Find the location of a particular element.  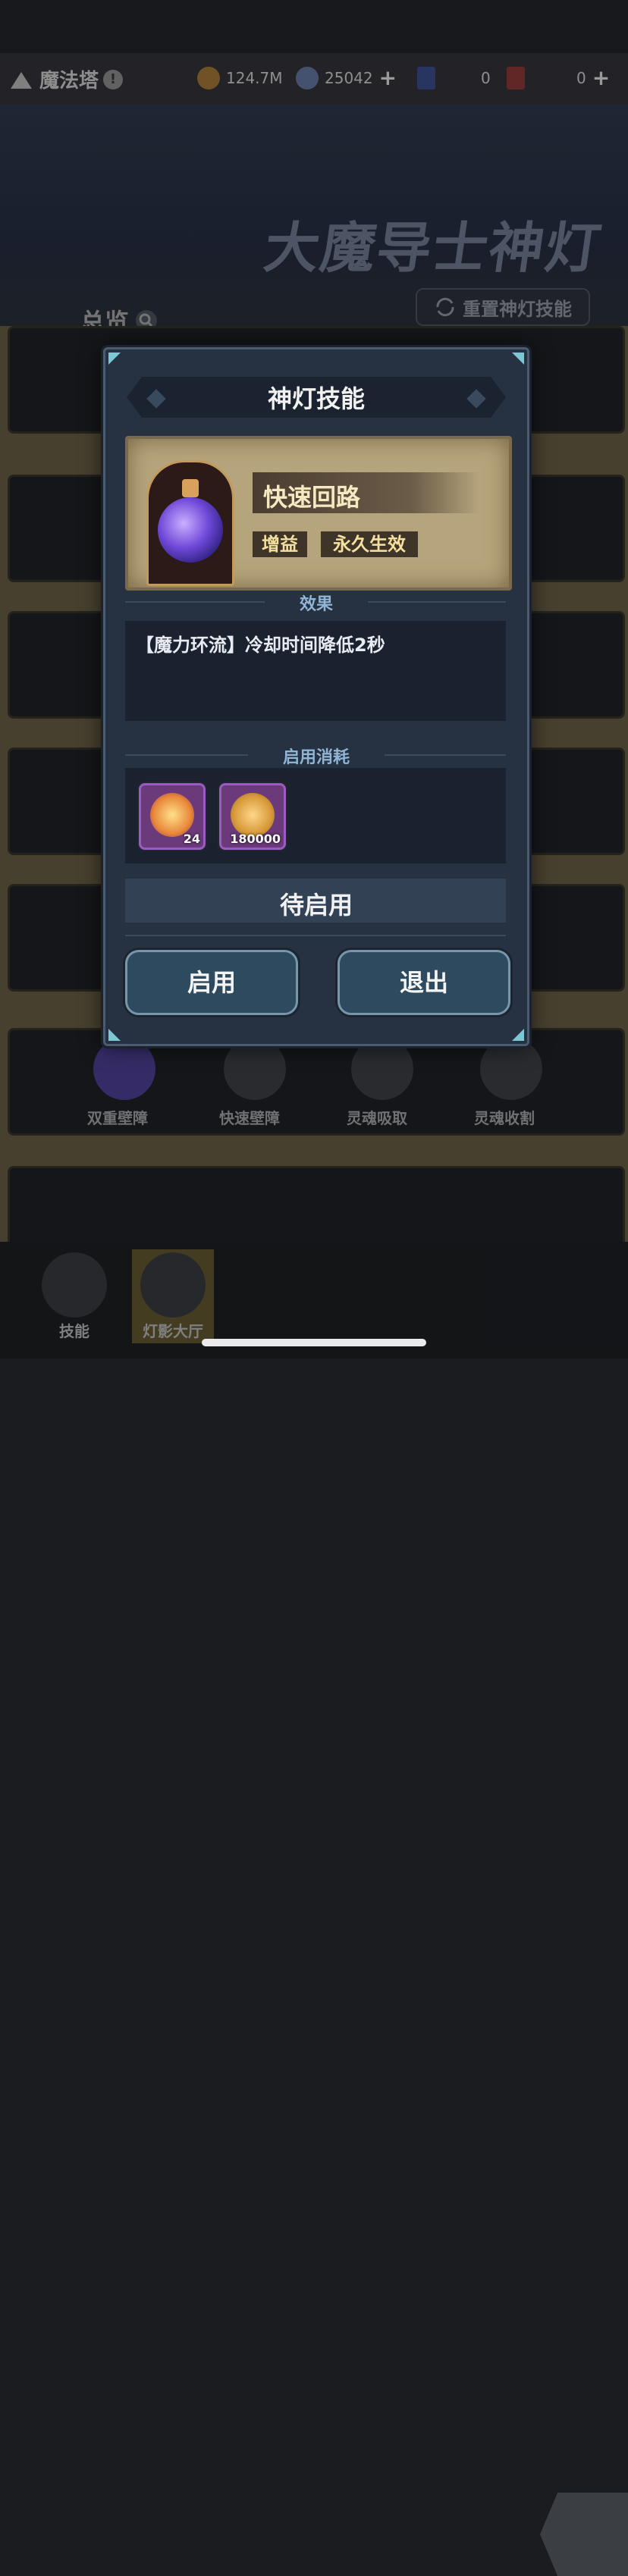

status-text: 待启用 is located at coordinates (316, 906).